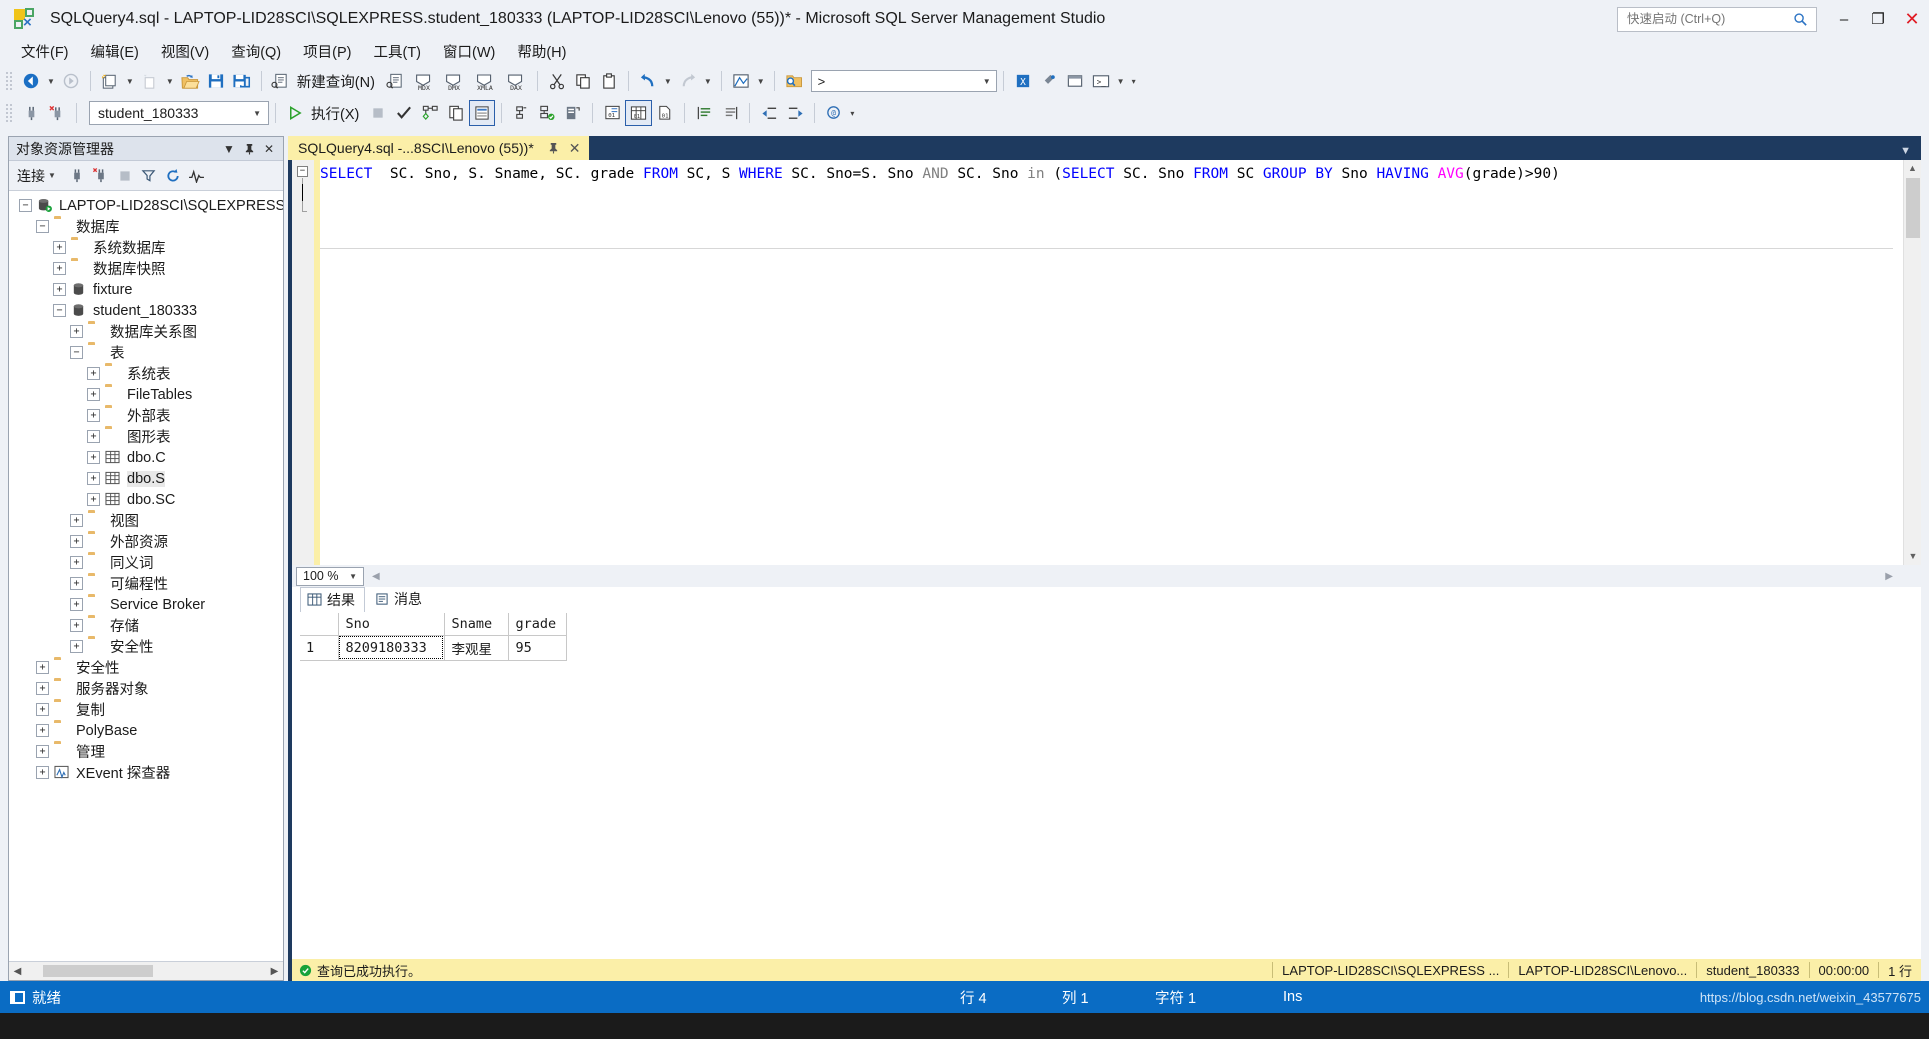  What do you see at coordinates (274, 971) in the screenshot?
I see `scroll-right-icon: ▶` at bounding box center [274, 971].